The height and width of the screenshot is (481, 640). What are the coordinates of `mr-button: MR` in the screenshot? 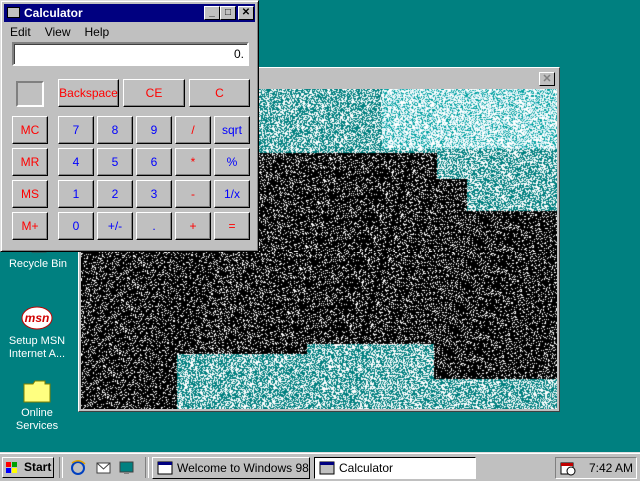 It's located at (30, 162).